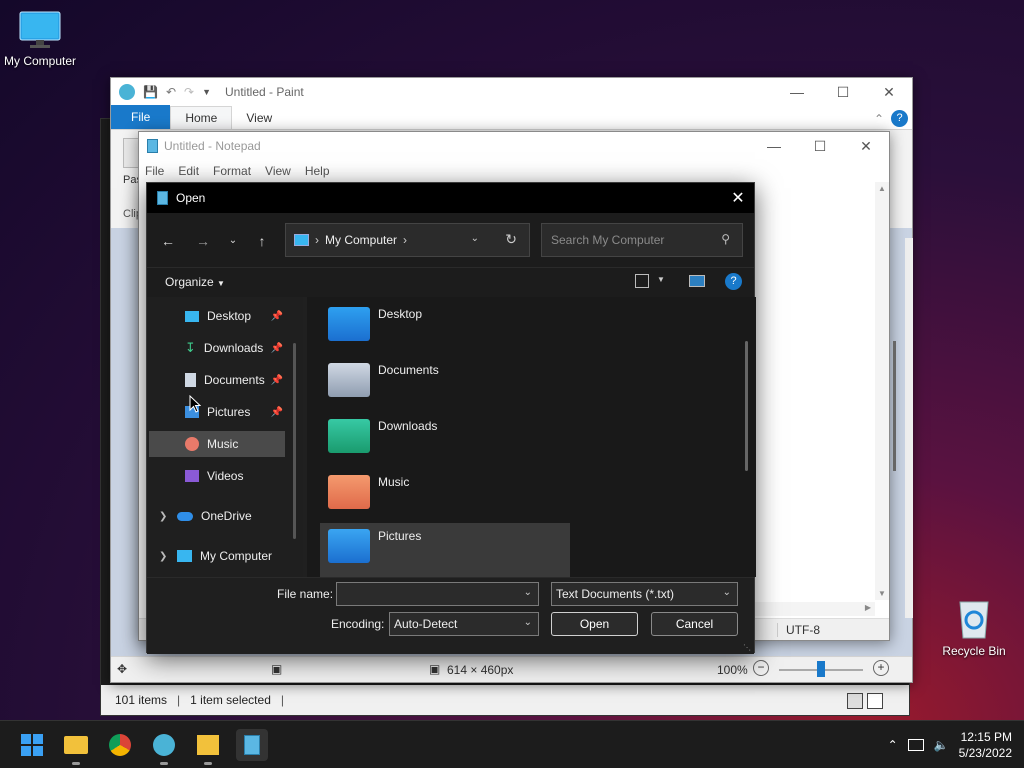 Image resolution: width=1024 pixels, height=768 pixels. What do you see at coordinates (694, 624) in the screenshot?
I see `cancel-button: Cancel` at bounding box center [694, 624].